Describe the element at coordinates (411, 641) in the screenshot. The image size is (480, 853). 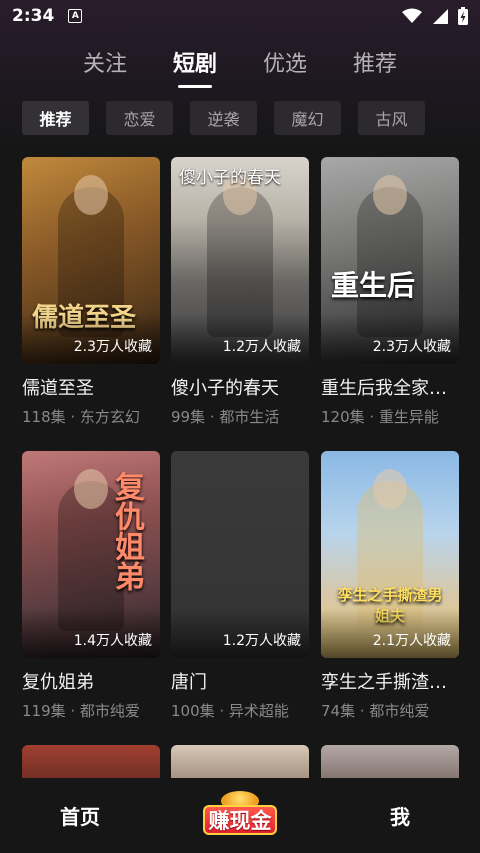
I see `favorites-count: 2.1万人收藏` at that location.